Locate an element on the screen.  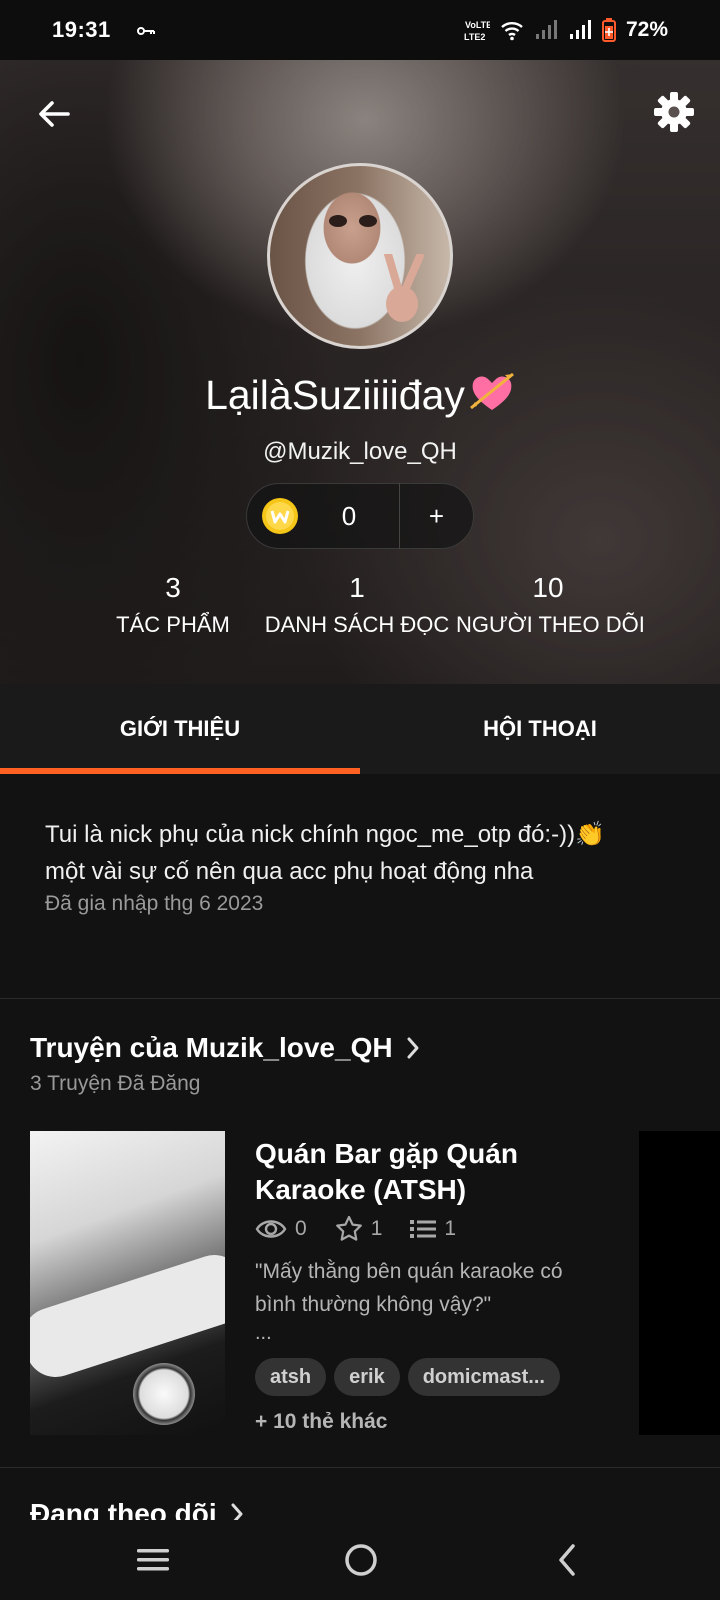
recent-apps-button is located at coordinates (153, 1560).